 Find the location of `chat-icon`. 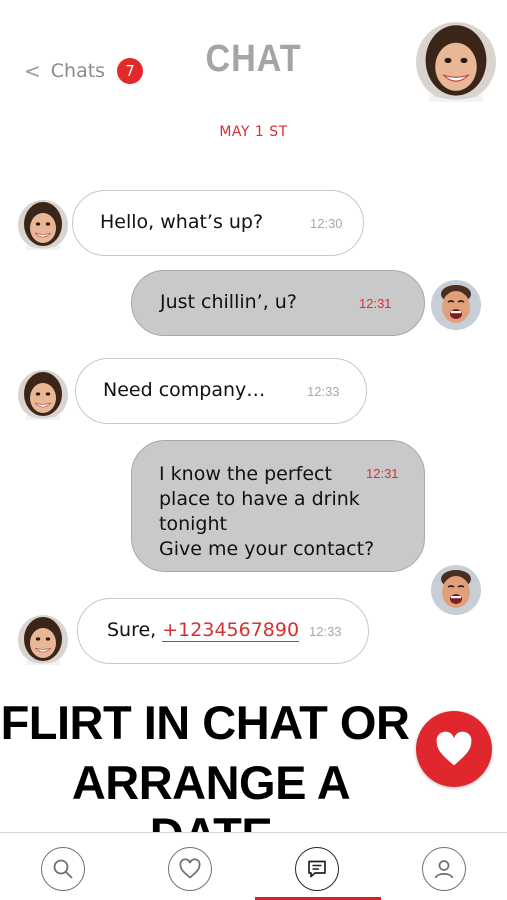

chat-icon is located at coordinates (317, 869).